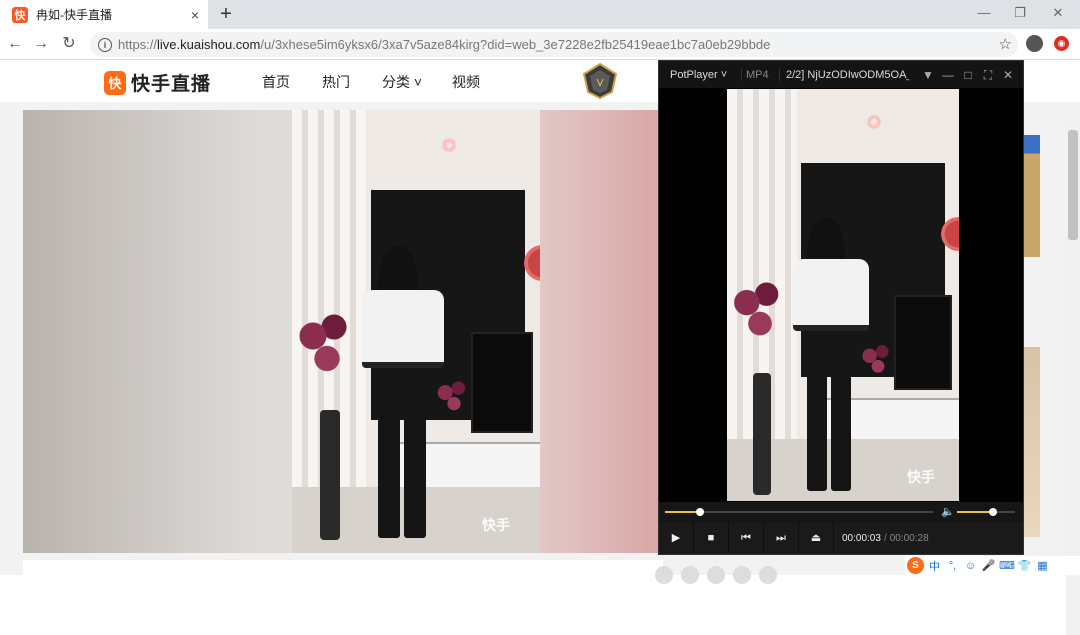  Describe the element at coordinates (711, 538) in the screenshot. I see `stop-button: ■` at that location.